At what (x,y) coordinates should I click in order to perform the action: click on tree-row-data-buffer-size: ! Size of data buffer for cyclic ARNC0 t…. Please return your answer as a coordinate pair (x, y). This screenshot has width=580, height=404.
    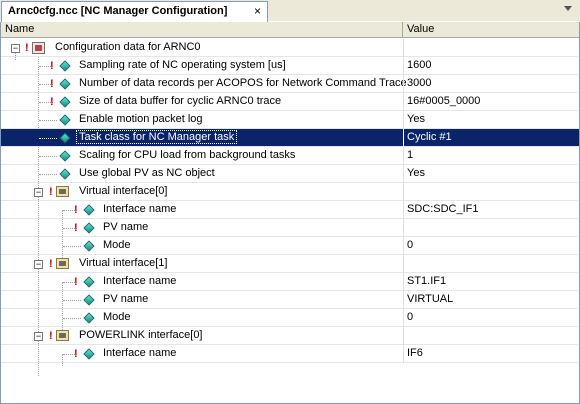
    Looking at the image, I should click on (290, 102).